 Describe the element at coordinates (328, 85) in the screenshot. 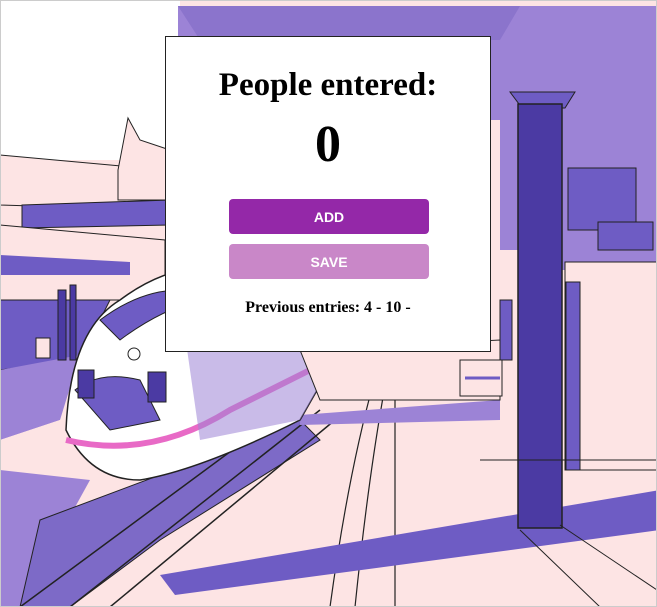

I see `counter-title: People entered:` at that location.